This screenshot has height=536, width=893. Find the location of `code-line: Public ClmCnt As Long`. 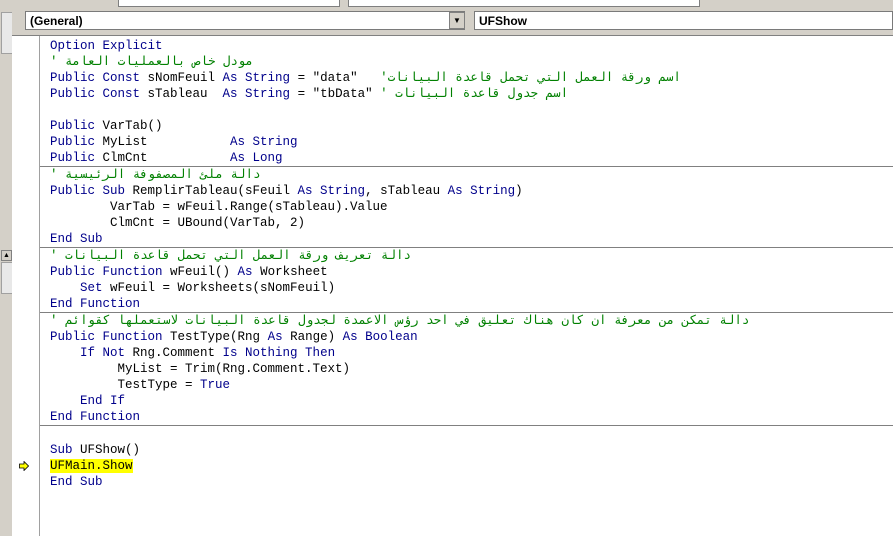

code-line: Public ClmCnt As Long is located at coordinates (466, 158).